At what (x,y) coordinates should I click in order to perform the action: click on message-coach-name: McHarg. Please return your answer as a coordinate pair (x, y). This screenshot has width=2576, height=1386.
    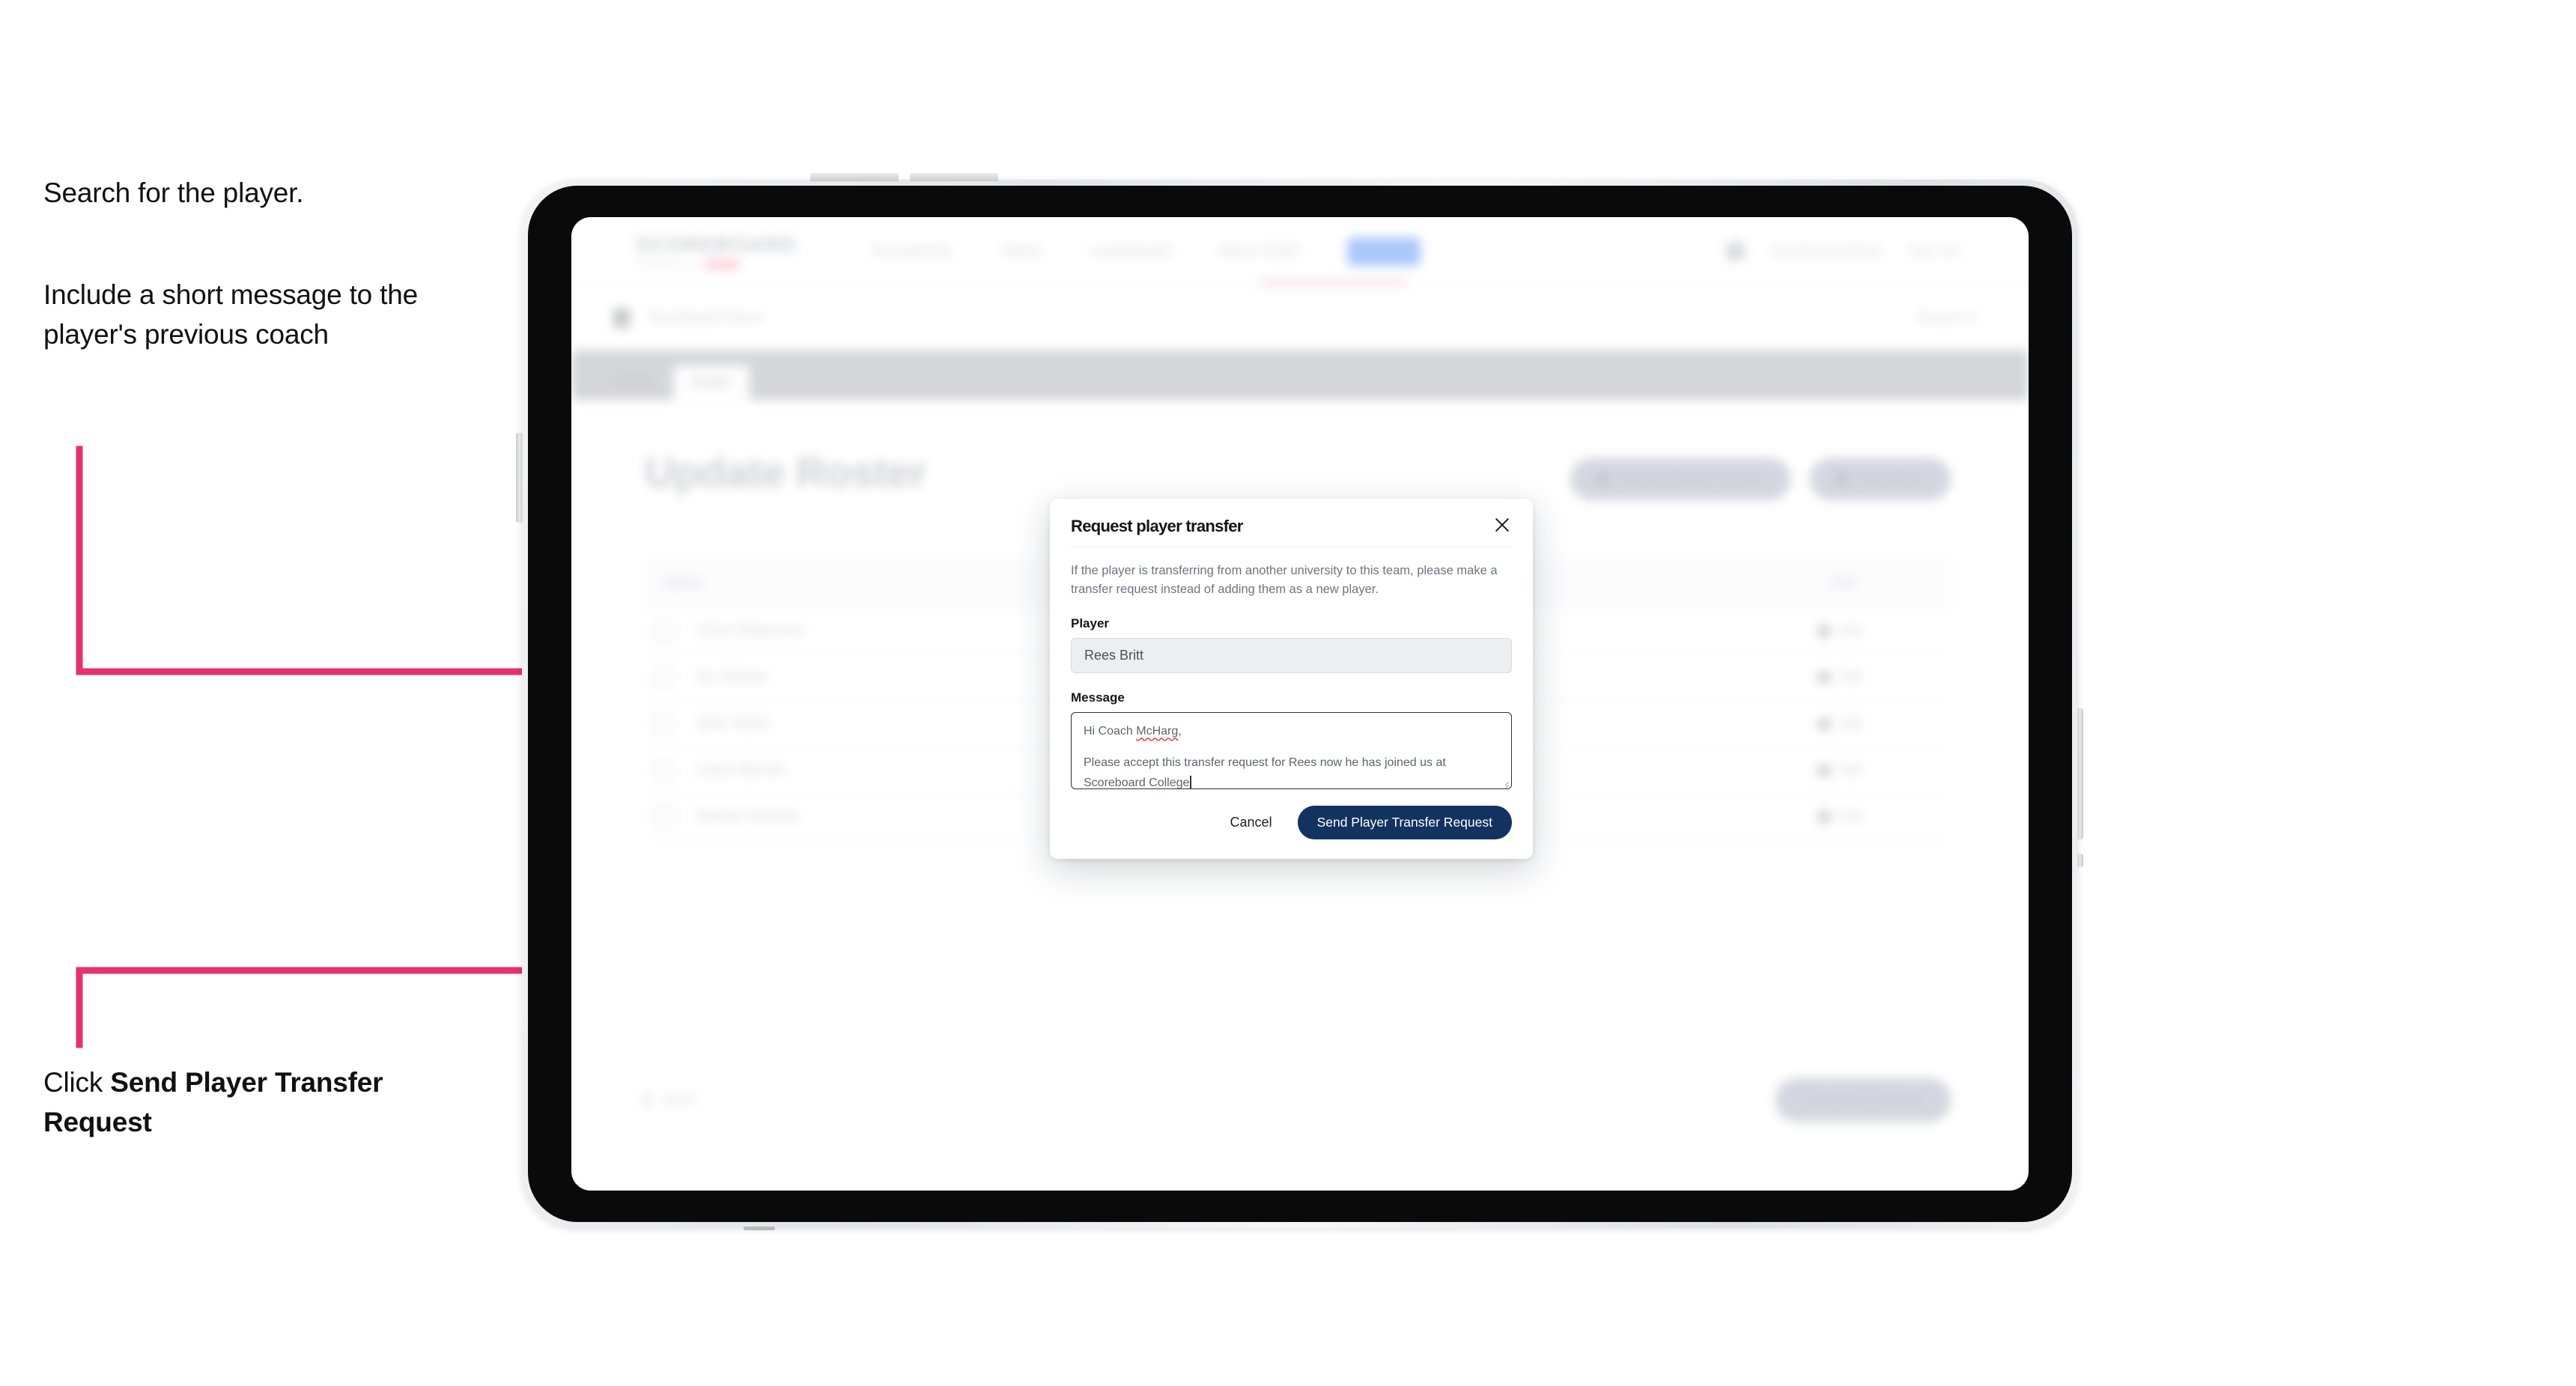
    Looking at the image, I should click on (1157, 731).